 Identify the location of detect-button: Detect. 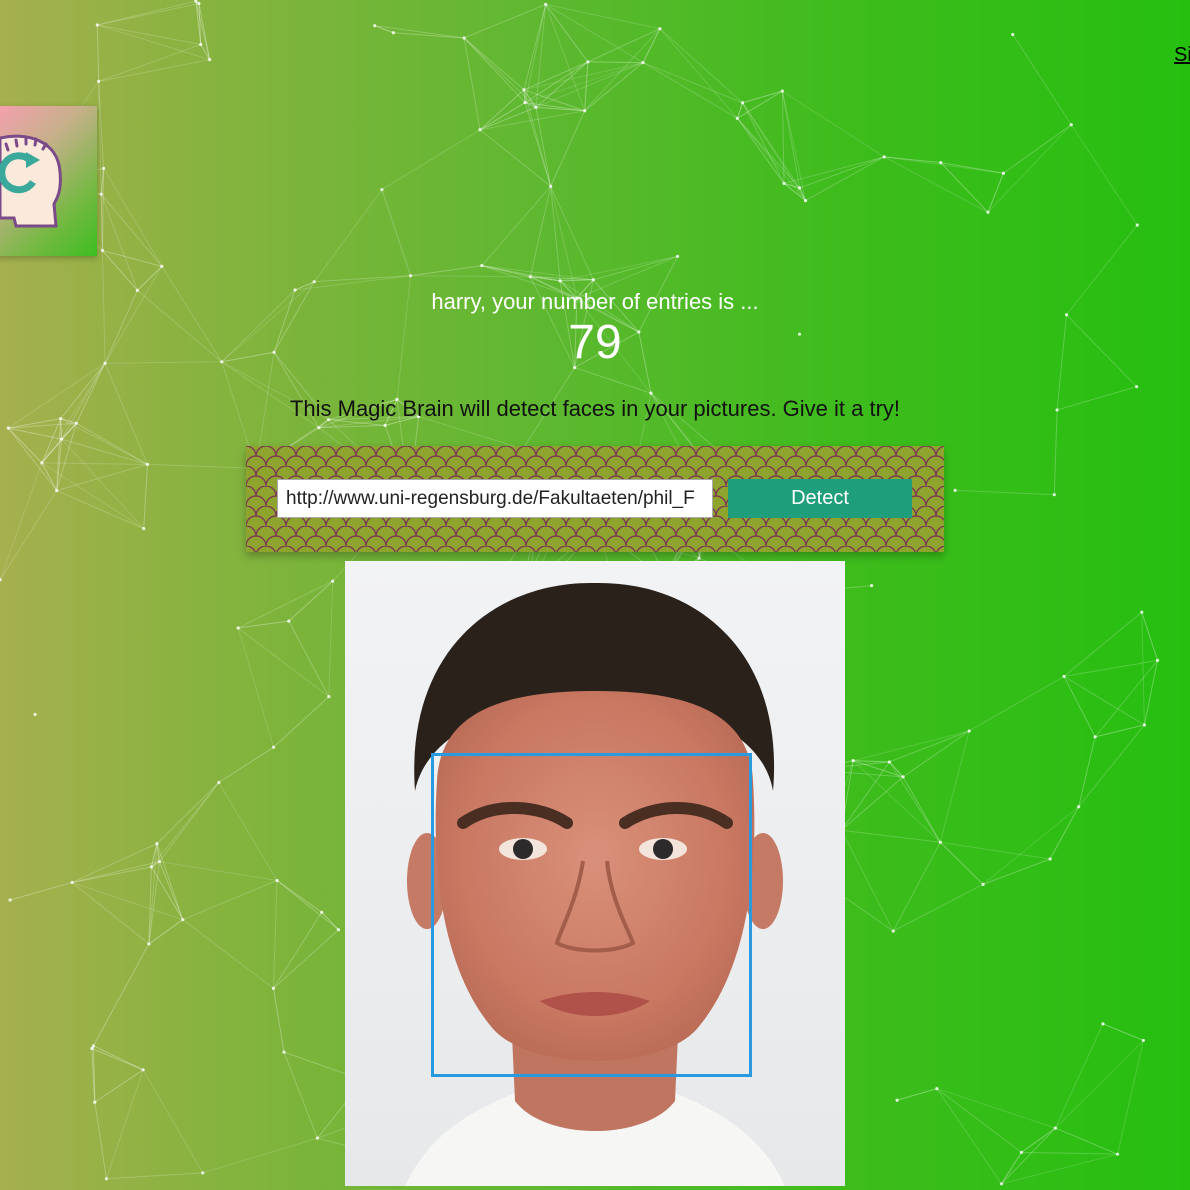
(820, 498).